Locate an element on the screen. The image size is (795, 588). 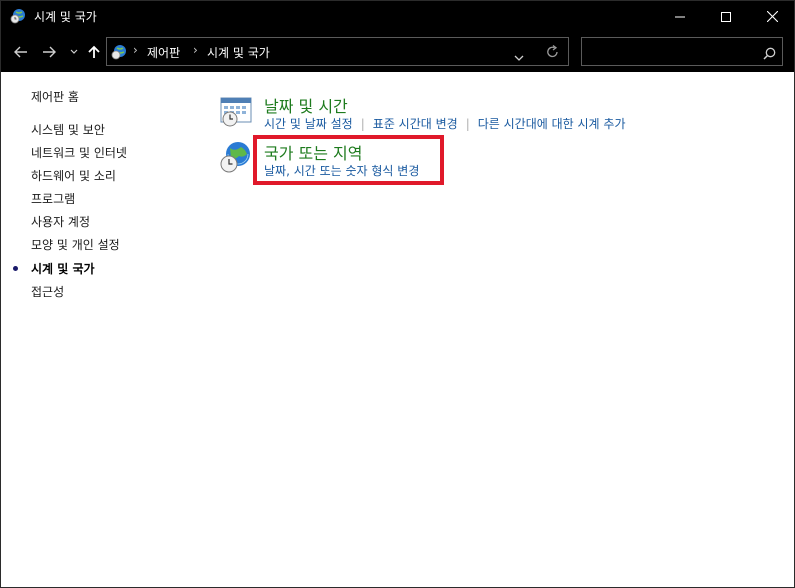
maximize-icon is located at coordinates (726, 16).